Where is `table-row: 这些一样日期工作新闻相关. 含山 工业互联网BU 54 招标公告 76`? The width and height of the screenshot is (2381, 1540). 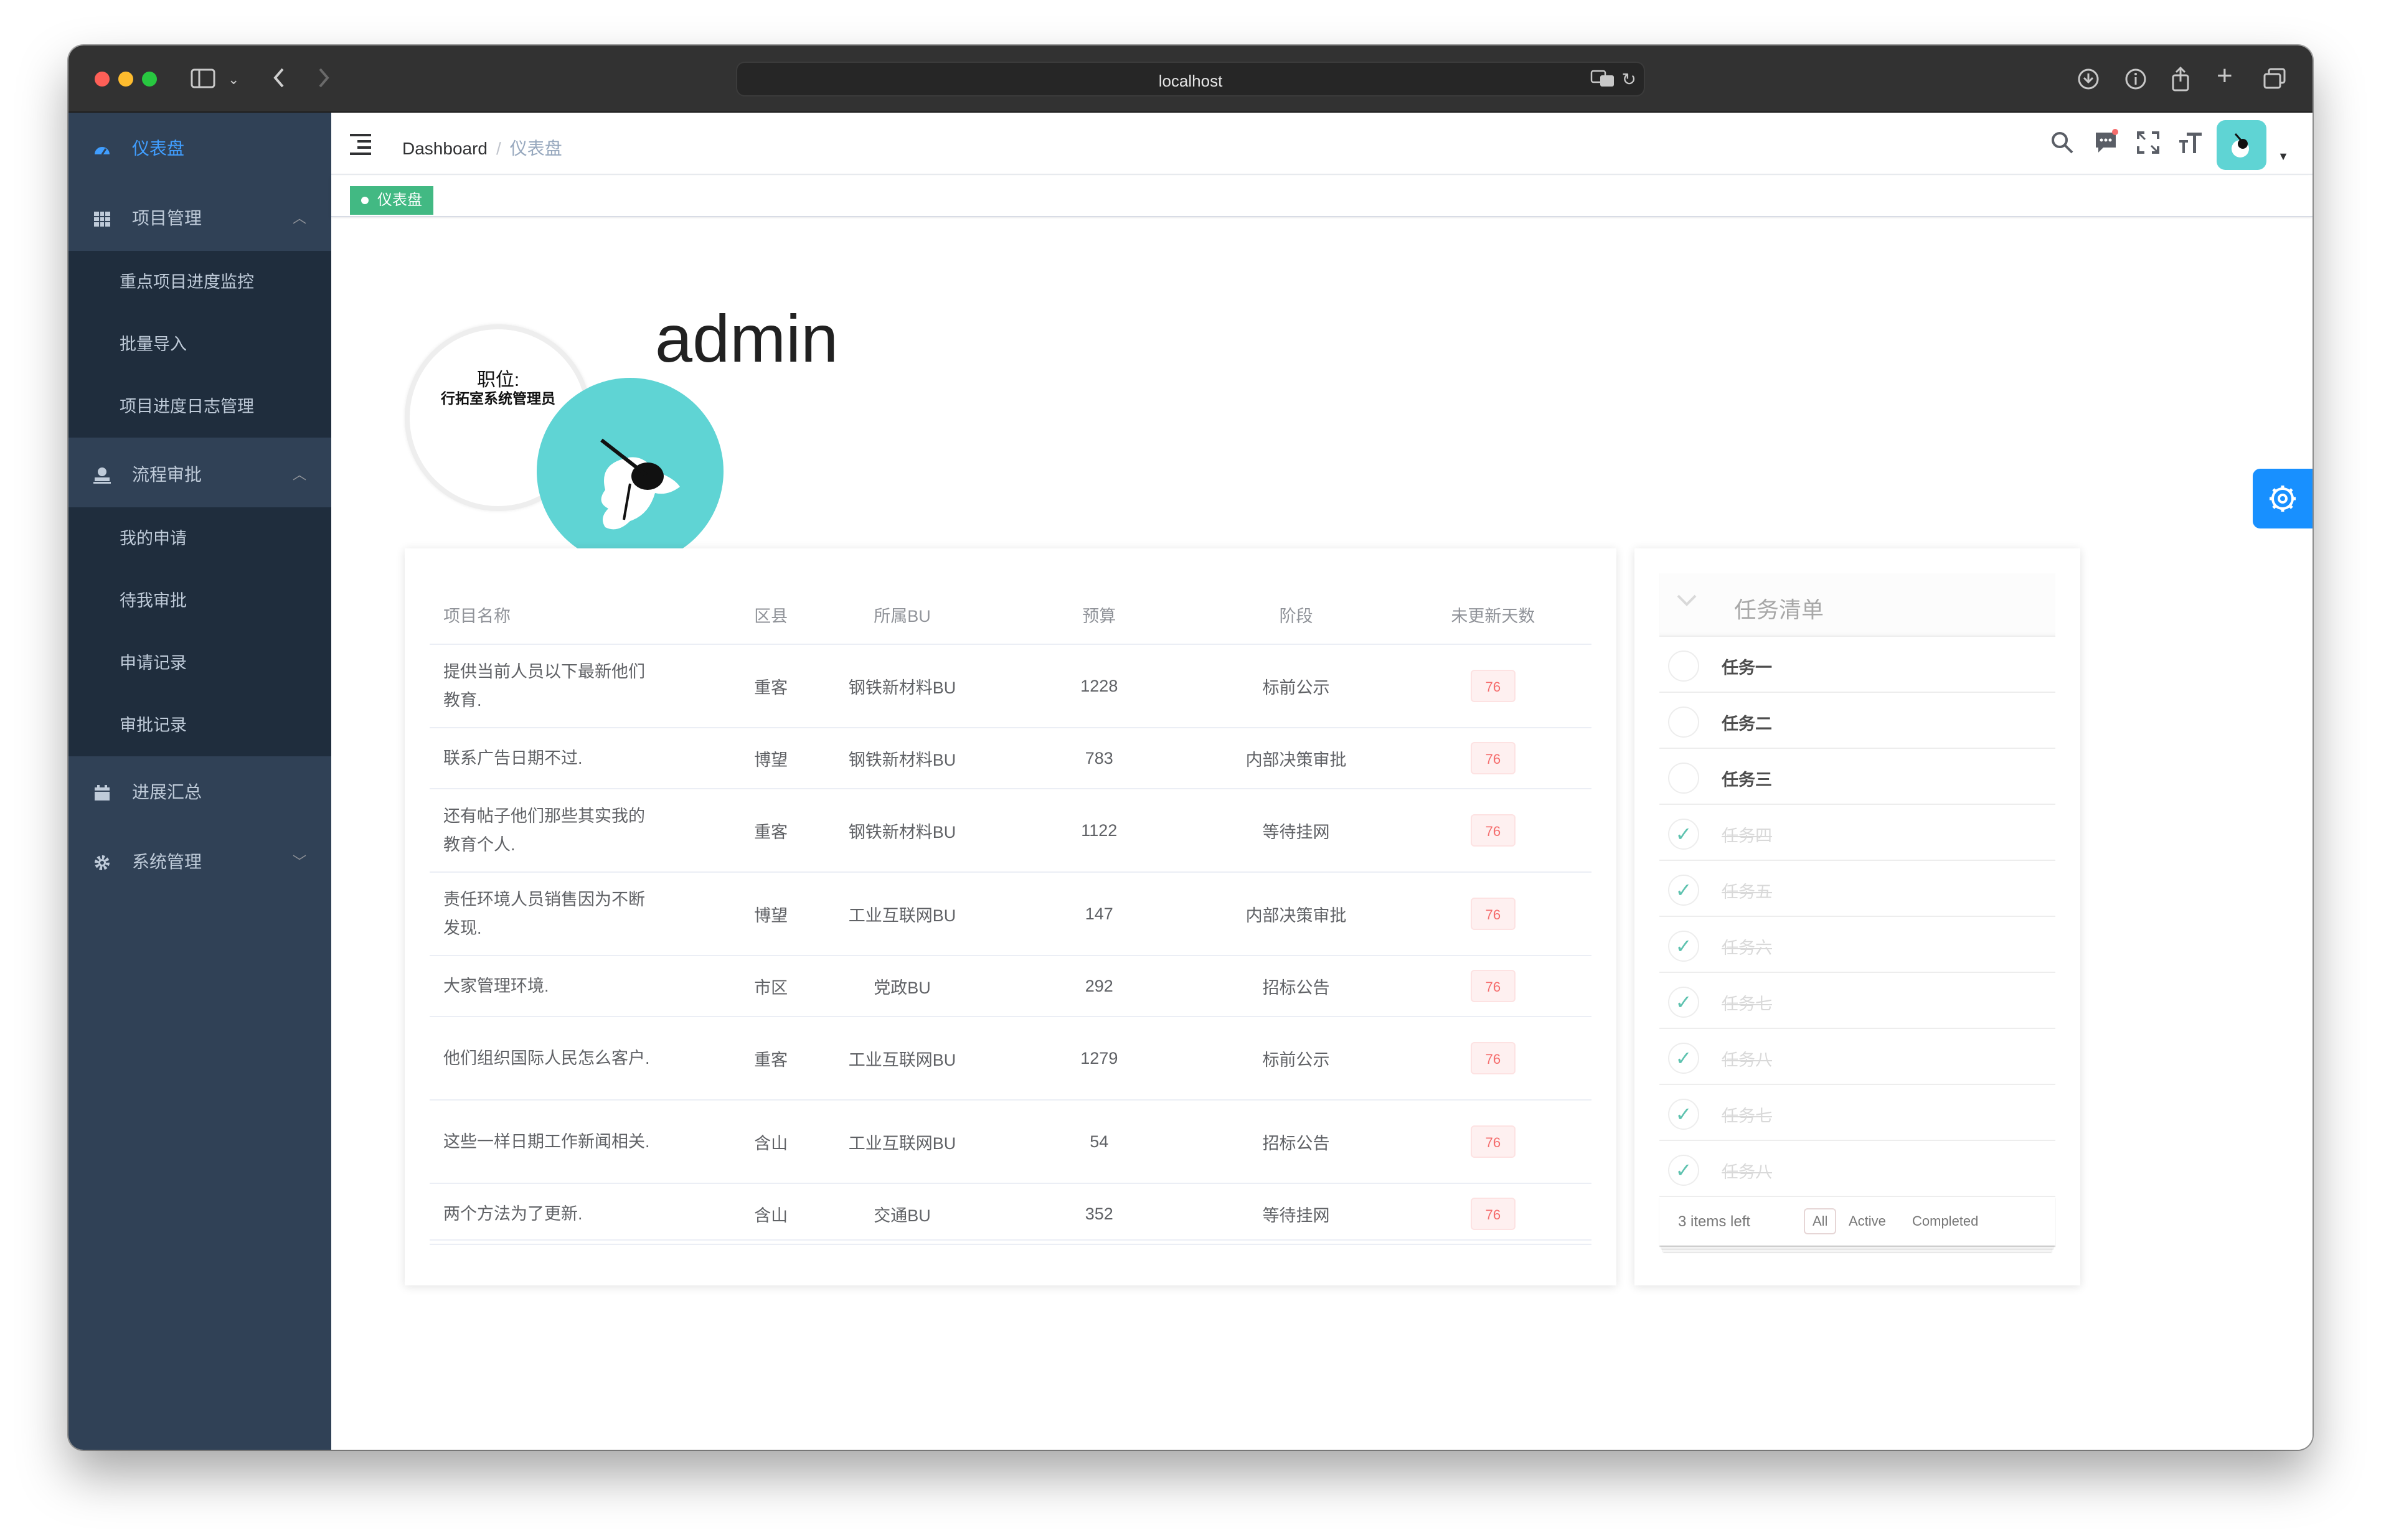
table-row: 这些一样日期工作新闻相关. 含山 工业互联网BU 54 招标公告 76 is located at coordinates (1010, 1142).